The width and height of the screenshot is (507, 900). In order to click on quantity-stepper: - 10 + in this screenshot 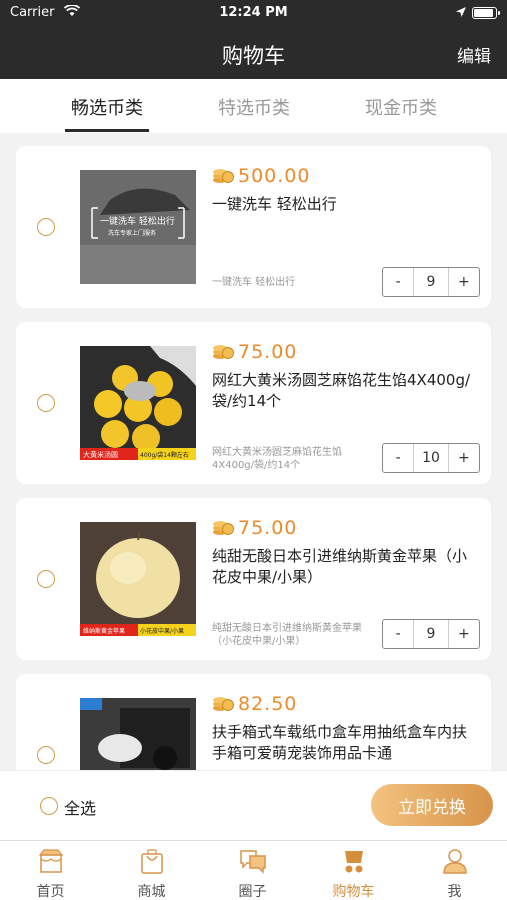, I will do `click(431, 458)`.